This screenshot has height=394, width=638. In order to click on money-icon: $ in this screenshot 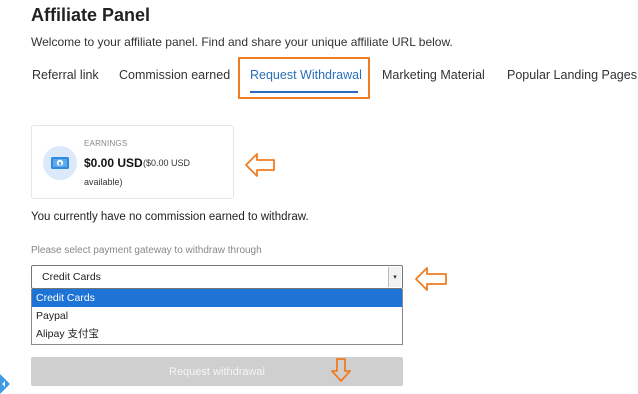, I will do `click(60, 163)`.